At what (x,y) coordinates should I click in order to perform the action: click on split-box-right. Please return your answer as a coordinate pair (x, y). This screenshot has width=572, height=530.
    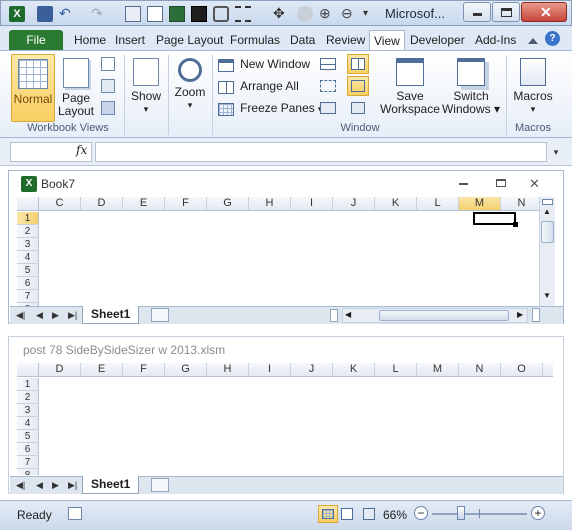
    Looking at the image, I should click on (536, 315).